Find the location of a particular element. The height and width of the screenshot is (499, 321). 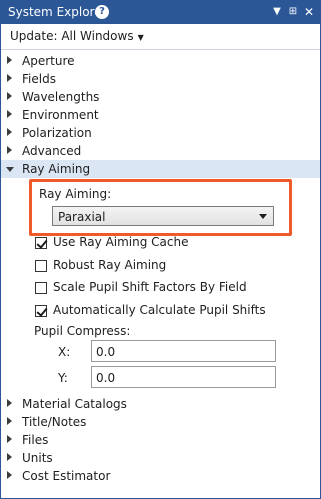

tree-item-label: Title/Notes is located at coordinates (54, 422).